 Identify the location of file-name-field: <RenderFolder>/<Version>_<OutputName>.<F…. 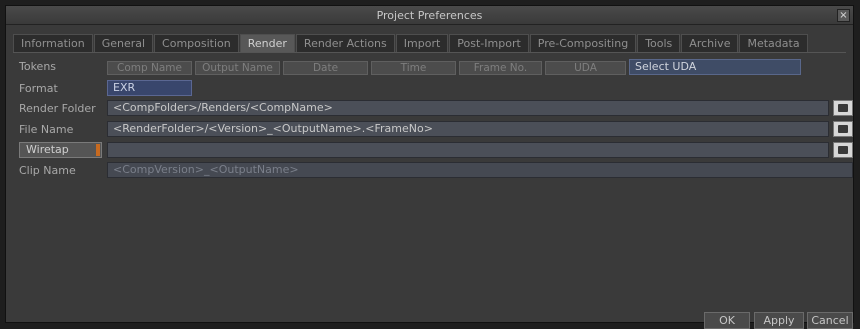
(468, 129).